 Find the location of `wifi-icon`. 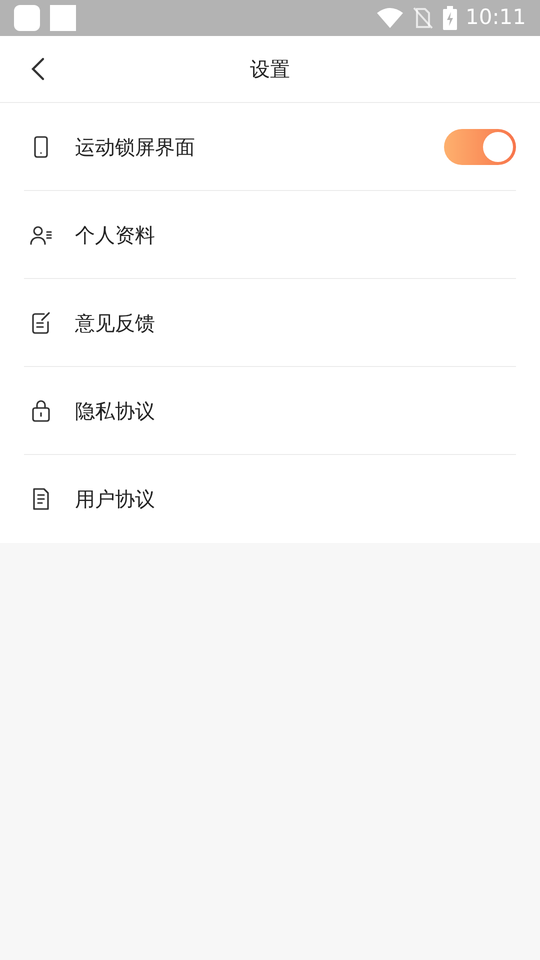

wifi-icon is located at coordinates (390, 18).